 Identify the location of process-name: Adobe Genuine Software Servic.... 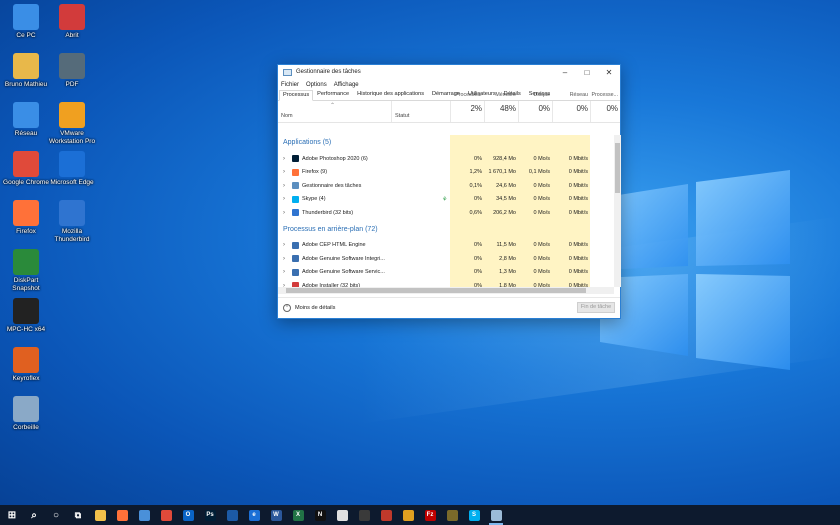
(343, 272).